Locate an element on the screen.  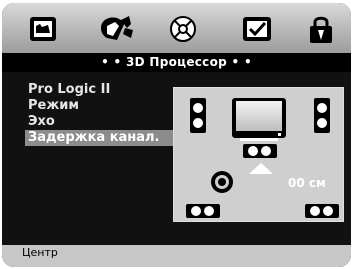
tv-stand is located at coordinates (259, 139).